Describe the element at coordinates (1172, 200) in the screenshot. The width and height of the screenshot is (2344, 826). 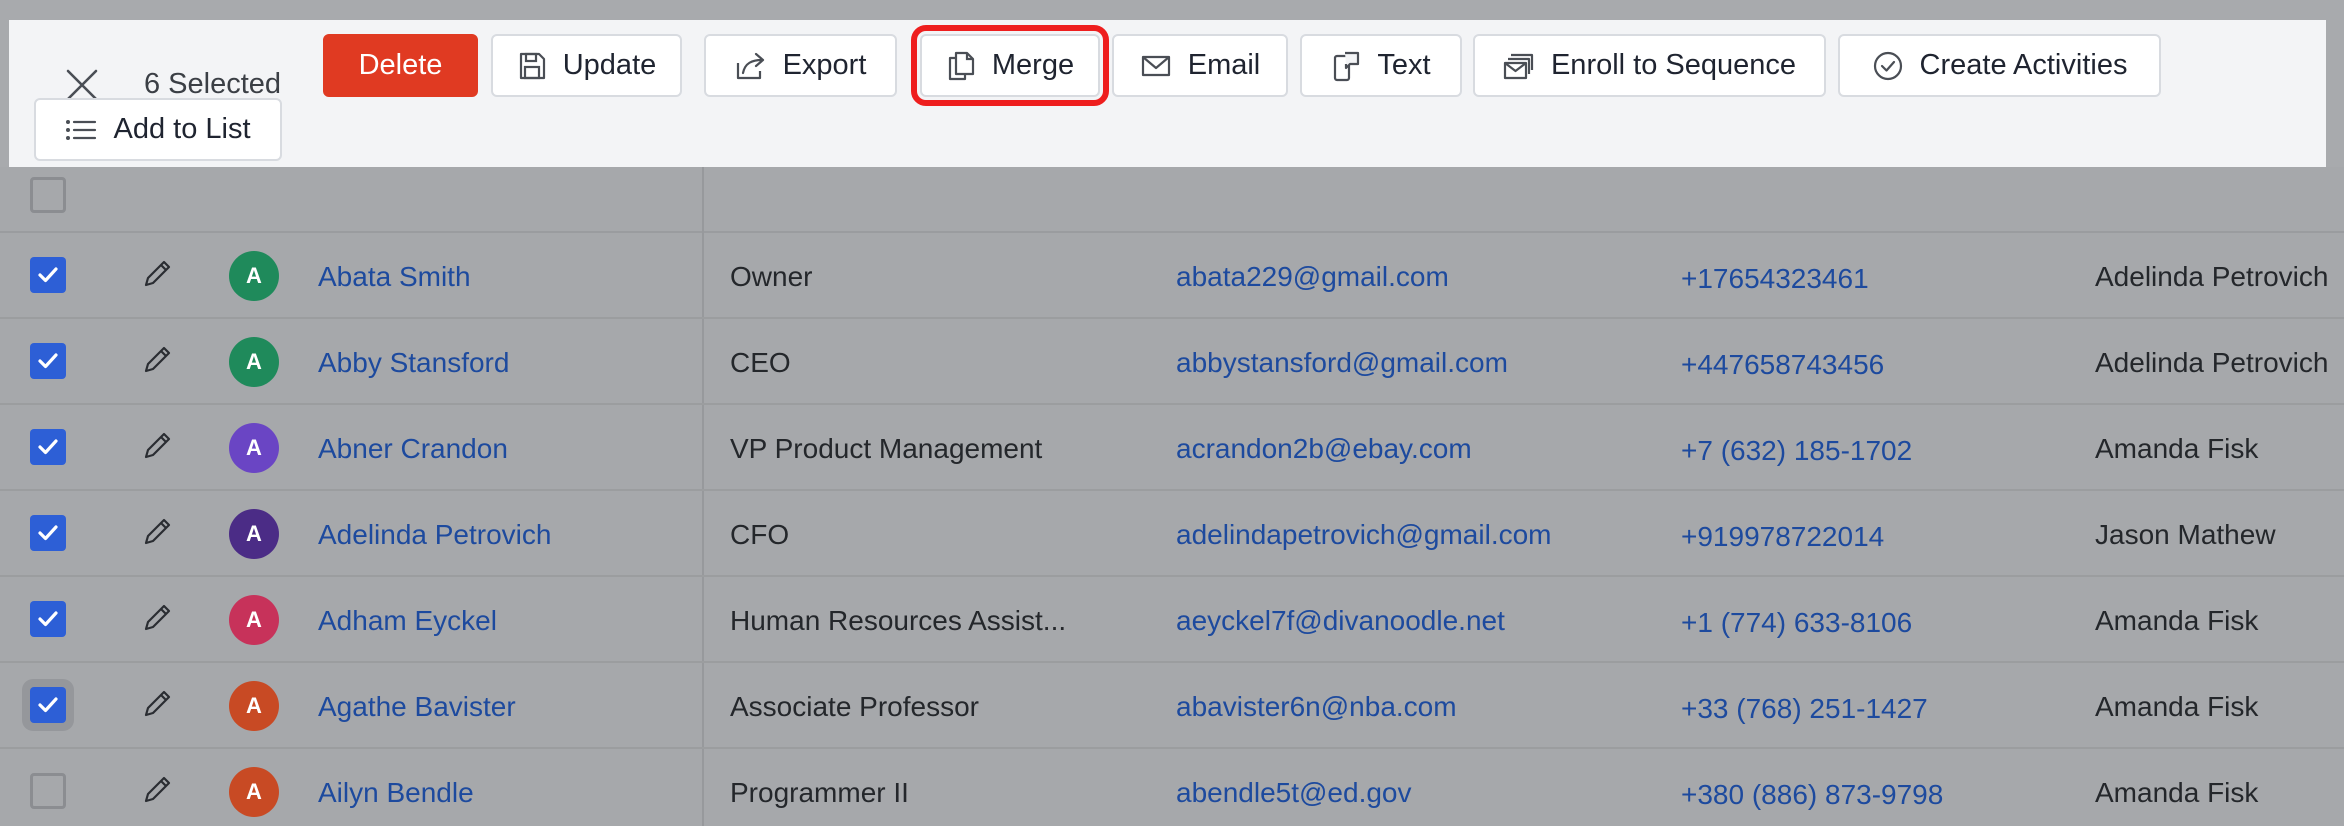
I see `table-header-row` at that location.